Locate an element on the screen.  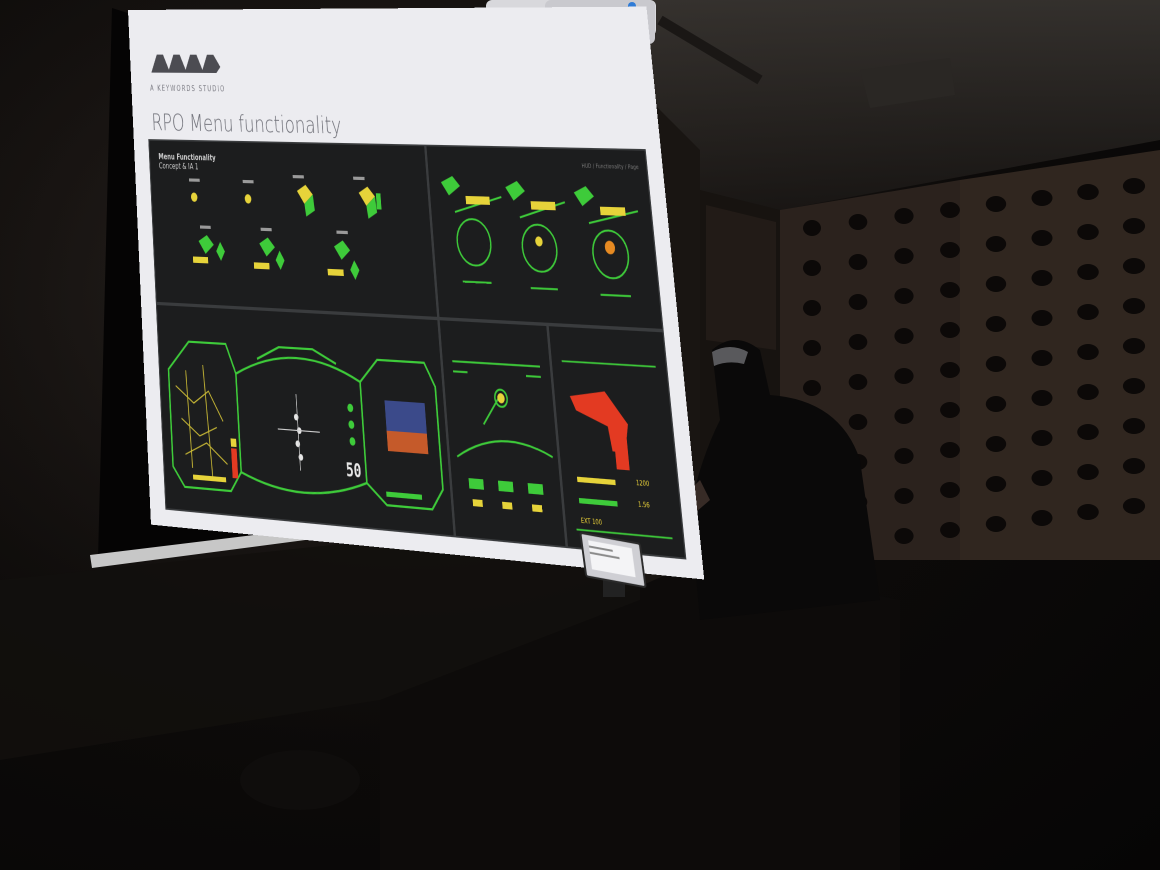
cockpit-hud-diagram is located at coordinates (305, 420).